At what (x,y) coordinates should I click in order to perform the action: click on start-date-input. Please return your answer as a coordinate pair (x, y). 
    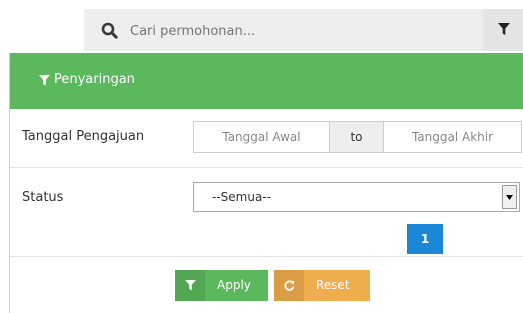
    Looking at the image, I should click on (261, 137).